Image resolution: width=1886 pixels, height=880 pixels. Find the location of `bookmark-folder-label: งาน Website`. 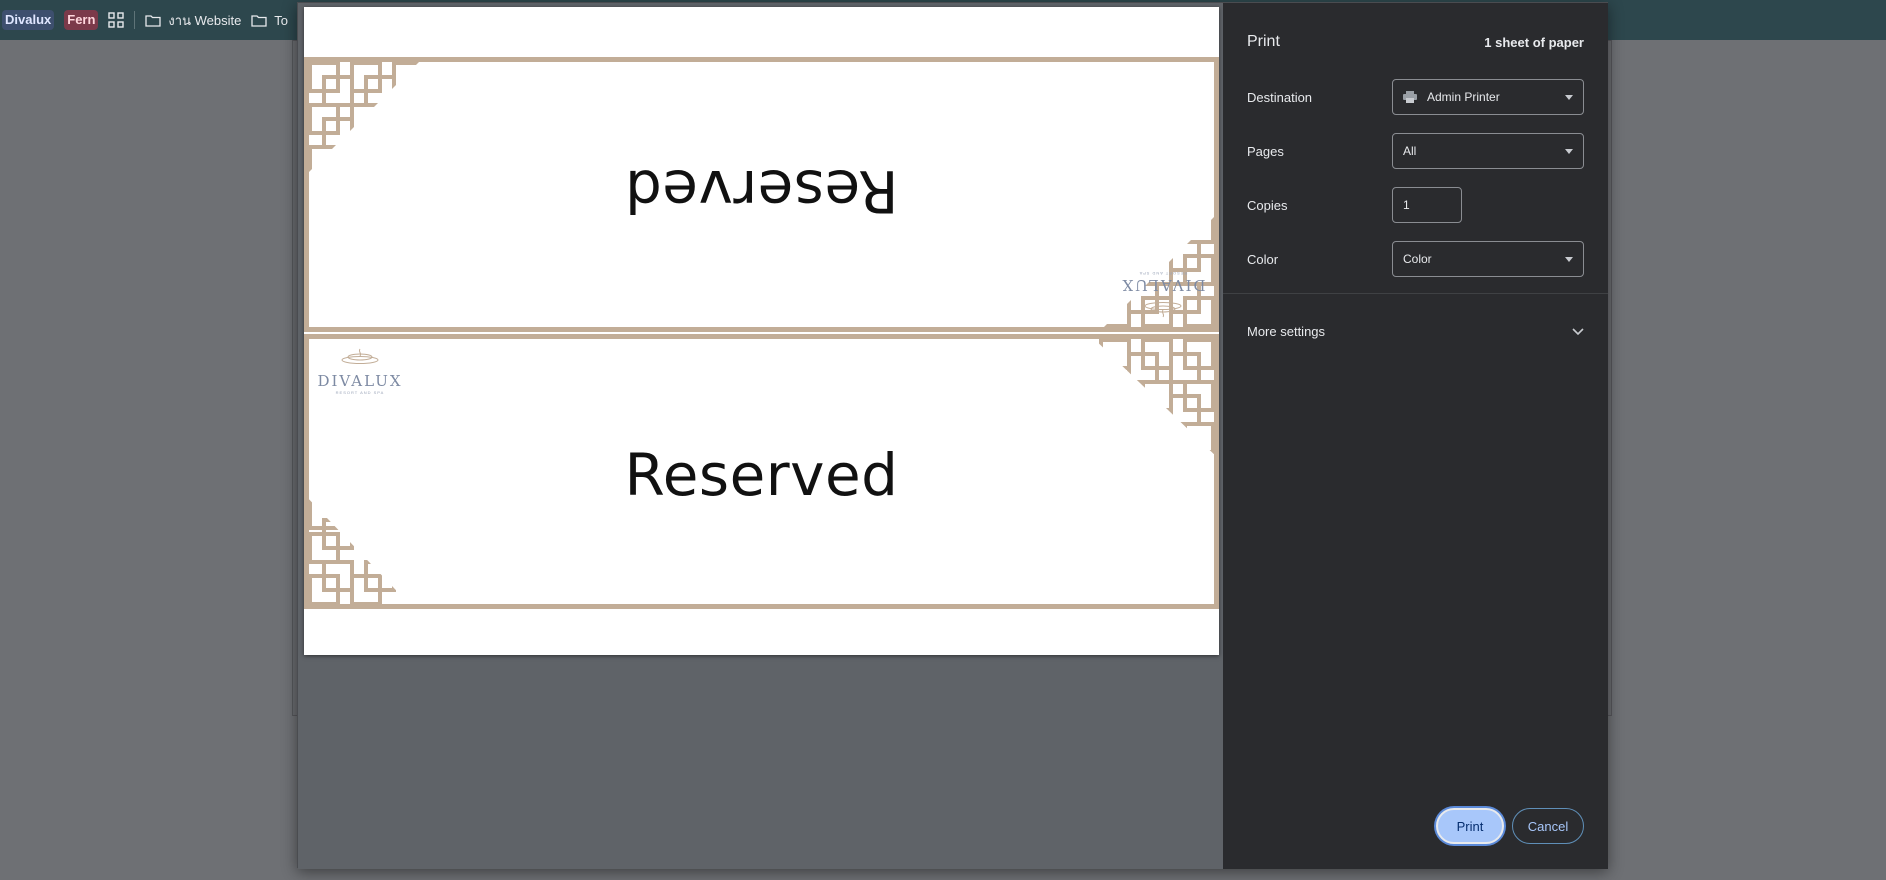

bookmark-folder-label: งาน Website is located at coordinates (205, 20).